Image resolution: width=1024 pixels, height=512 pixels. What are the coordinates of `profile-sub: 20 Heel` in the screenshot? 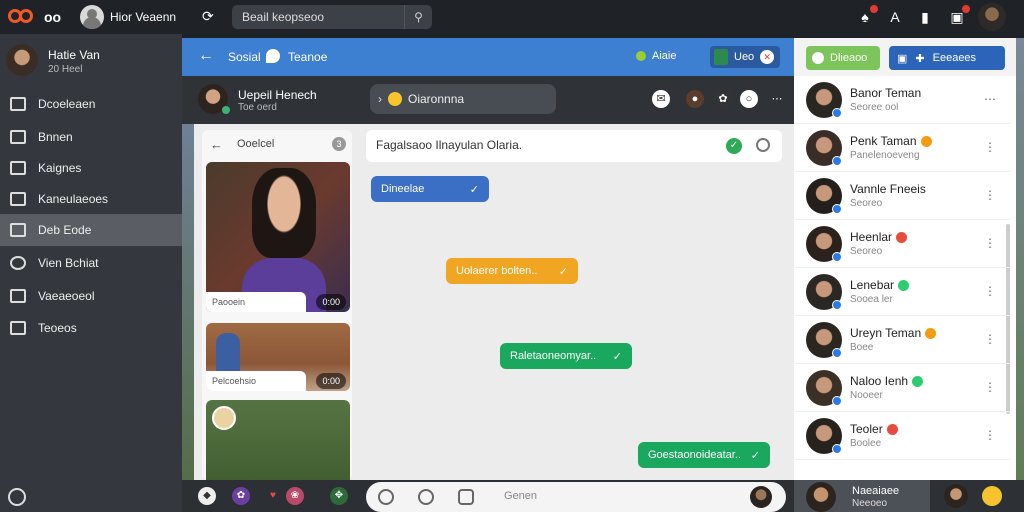 It's located at (65, 69).